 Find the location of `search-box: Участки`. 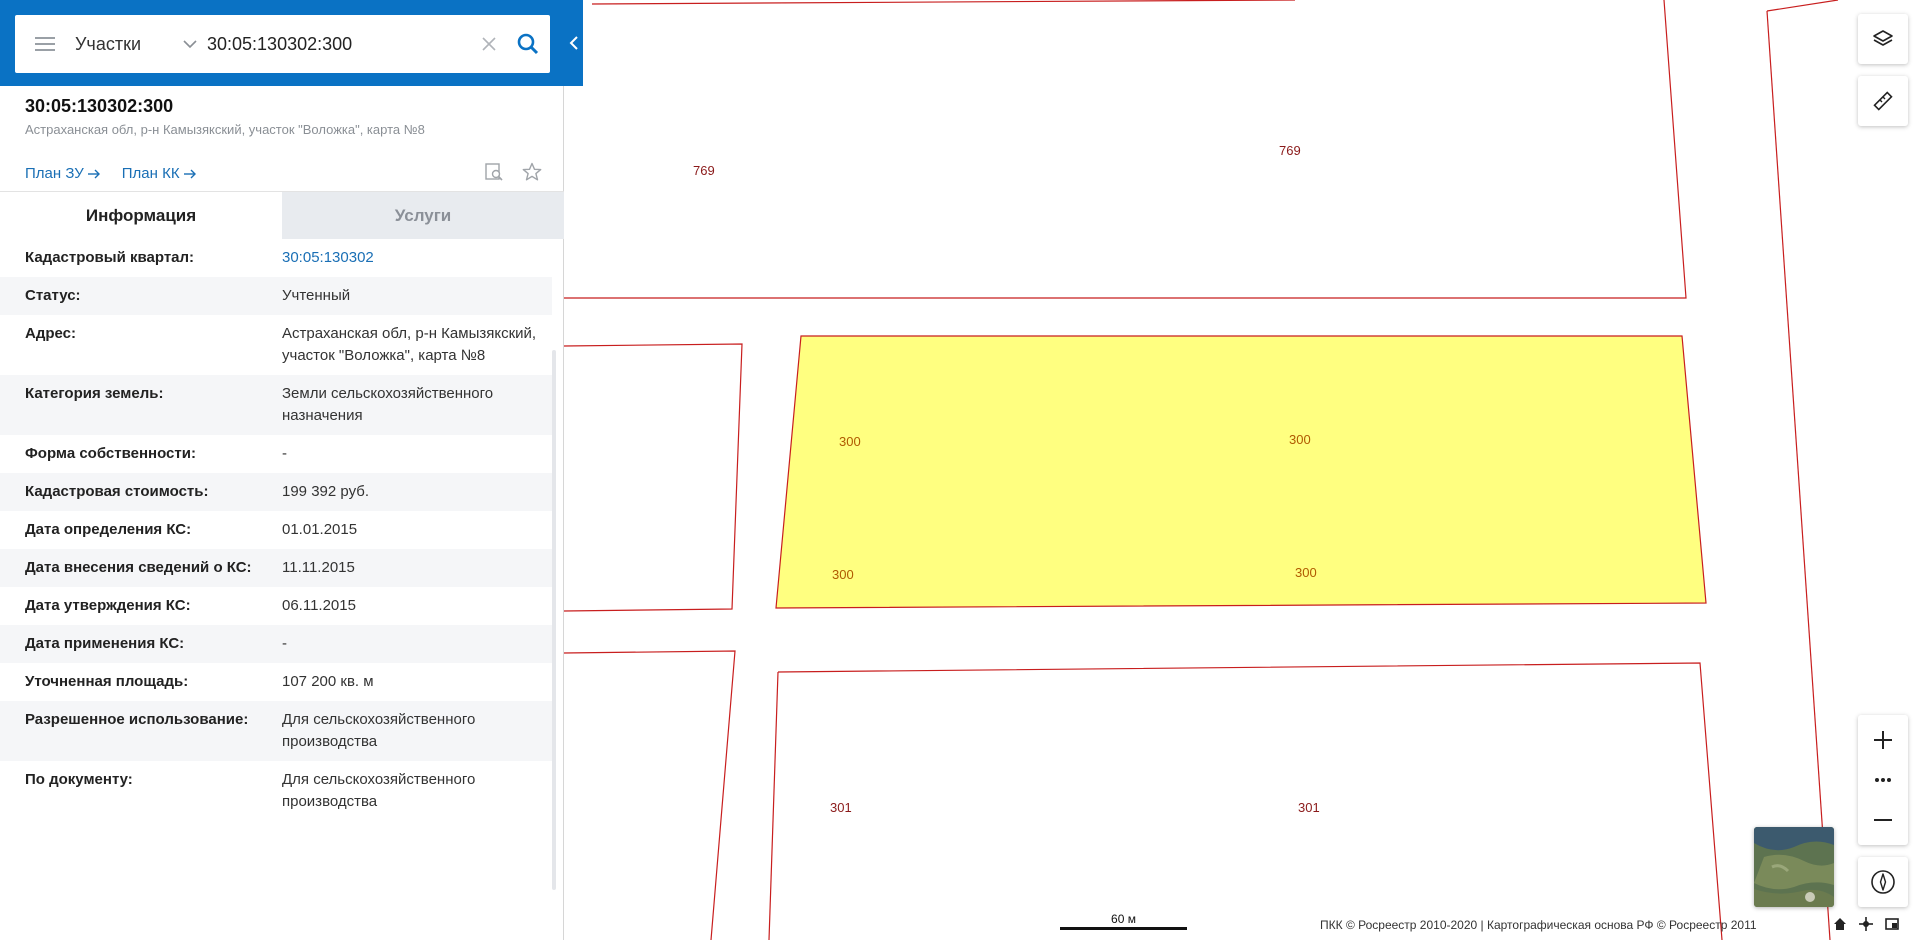

search-box: Участки is located at coordinates (282, 44).